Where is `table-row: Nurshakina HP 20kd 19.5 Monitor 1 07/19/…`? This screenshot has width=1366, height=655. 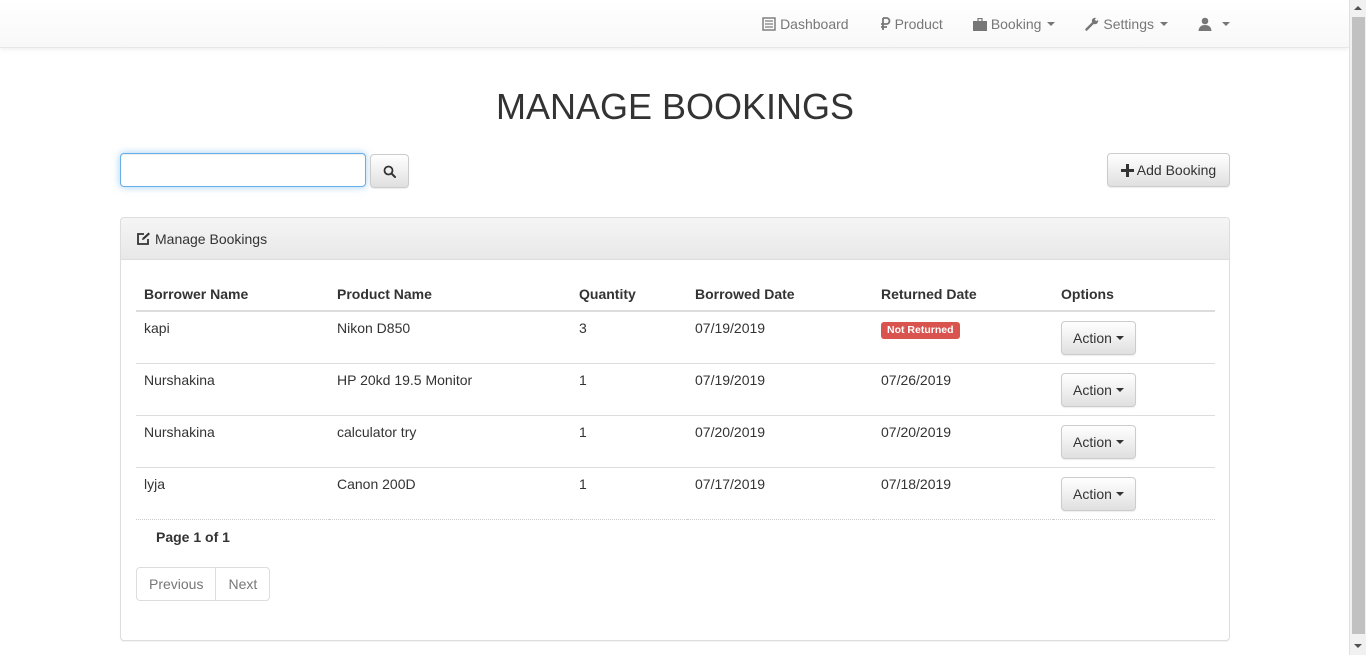 table-row: Nurshakina HP 20kd 19.5 Monitor 1 07/19/… is located at coordinates (675, 389).